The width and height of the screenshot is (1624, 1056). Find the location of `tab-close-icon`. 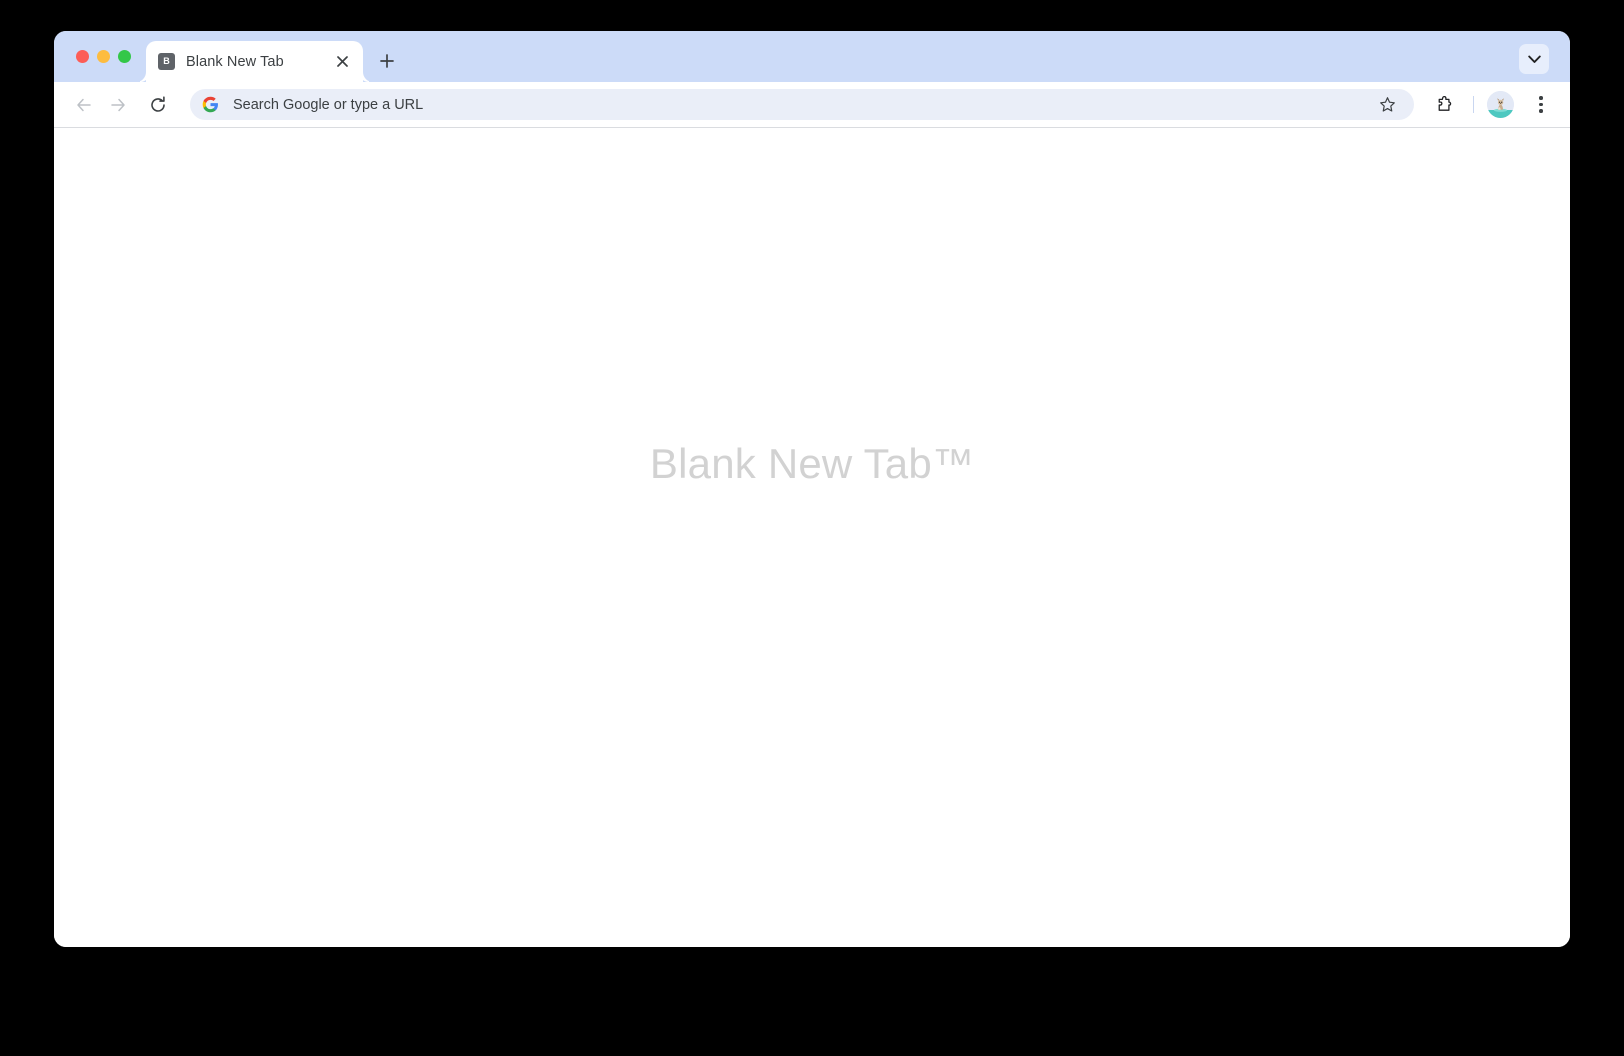

tab-close-icon is located at coordinates (342, 62).